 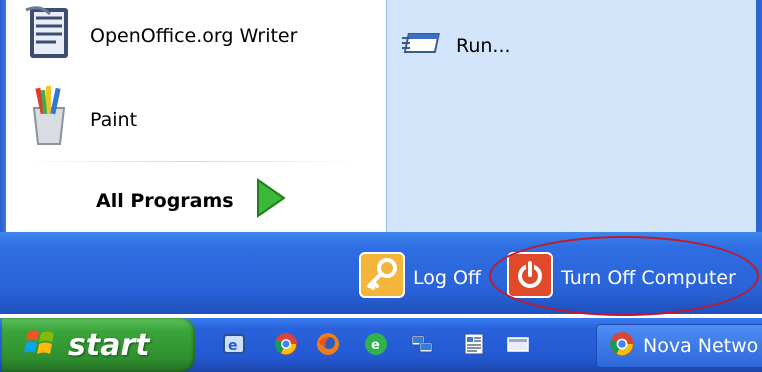 What do you see at coordinates (165, 200) in the screenshot?
I see `all-programs-label: All Programs` at bounding box center [165, 200].